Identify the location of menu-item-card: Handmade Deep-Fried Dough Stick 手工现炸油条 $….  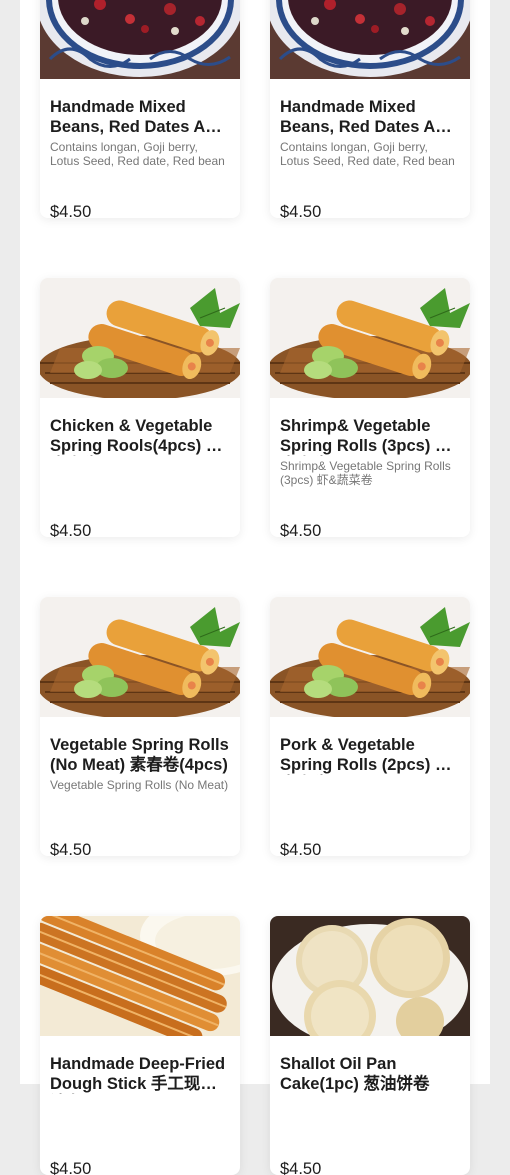
(140, 1045).